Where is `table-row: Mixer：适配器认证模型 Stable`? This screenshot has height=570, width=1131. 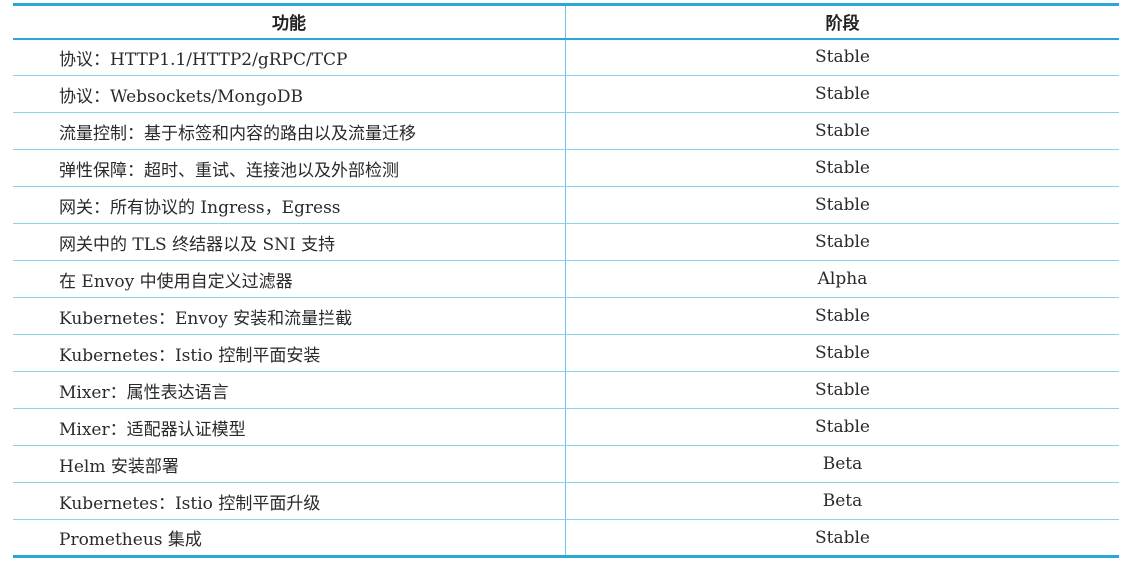
table-row: Mixer：适配器认证模型 Stable is located at coordinates (566, 427).